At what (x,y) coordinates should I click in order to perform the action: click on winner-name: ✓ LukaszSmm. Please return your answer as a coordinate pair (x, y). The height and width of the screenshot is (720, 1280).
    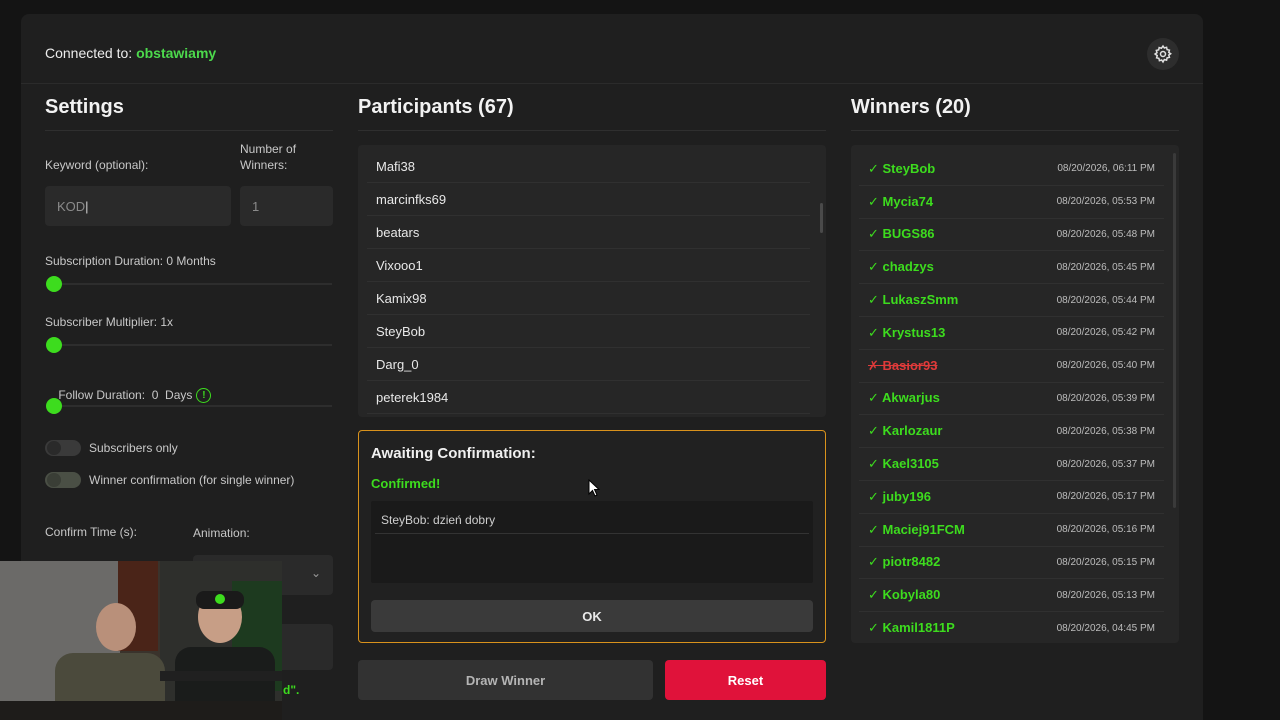
    Looking at the image, I should click on (913, 300).